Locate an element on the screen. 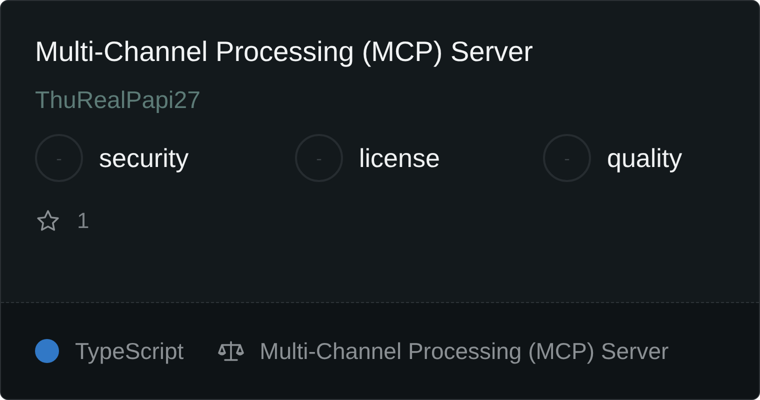 This screenshot has height=400, width=760. score-label: license is located at coordinates (399, 158).